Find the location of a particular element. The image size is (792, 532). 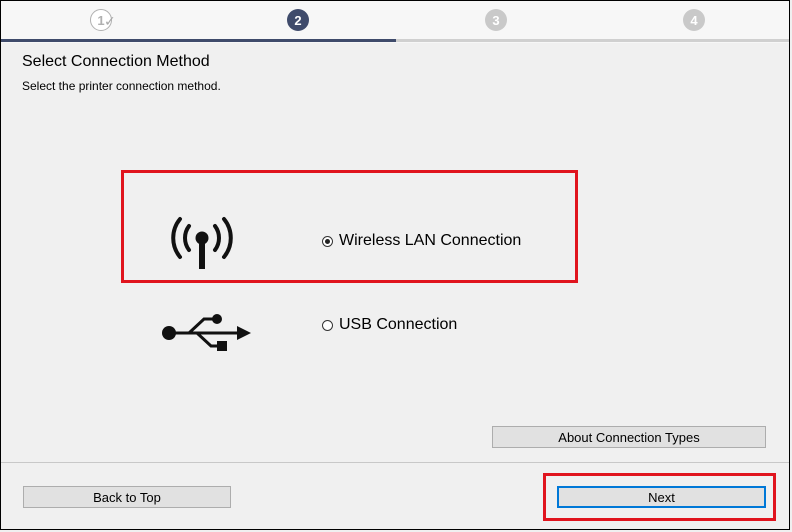

step-4-circle: 4 is located at coordinates (694, 20).